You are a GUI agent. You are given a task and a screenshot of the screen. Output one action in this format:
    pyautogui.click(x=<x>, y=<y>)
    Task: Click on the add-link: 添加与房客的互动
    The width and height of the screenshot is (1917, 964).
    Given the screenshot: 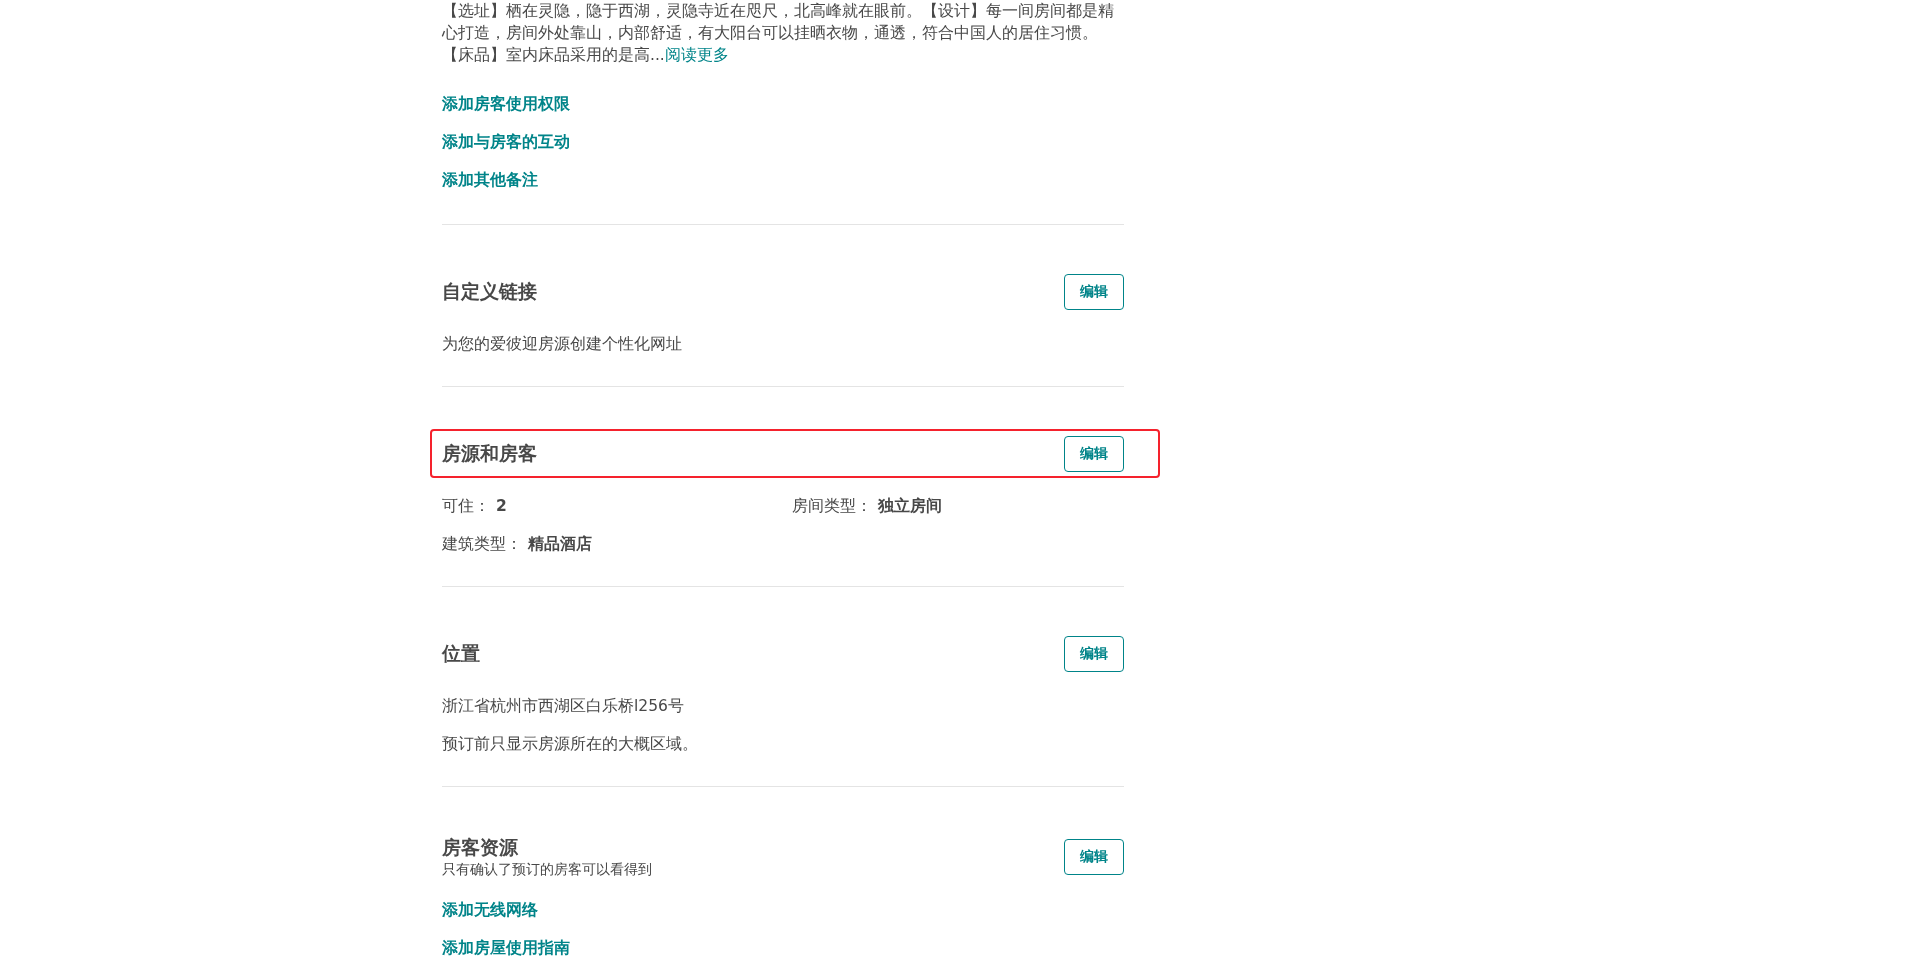 What is the action you would take?
    pyautogui.click(x=506, y=142)
    